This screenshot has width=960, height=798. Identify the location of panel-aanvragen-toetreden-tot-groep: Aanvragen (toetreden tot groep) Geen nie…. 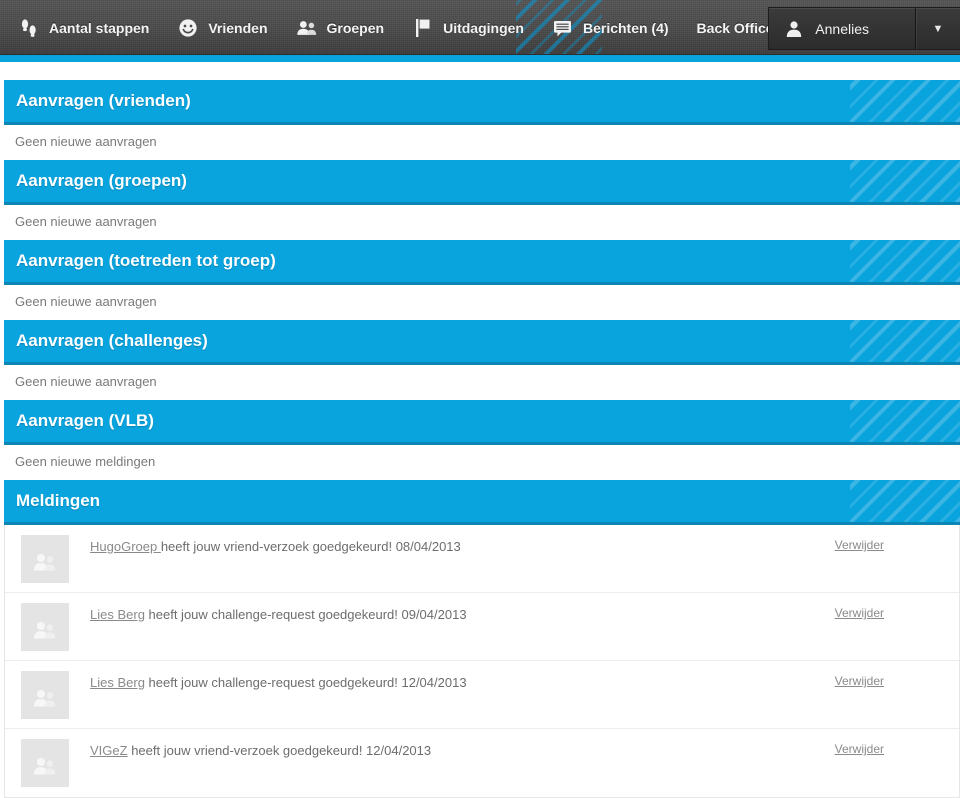
(482, 279).